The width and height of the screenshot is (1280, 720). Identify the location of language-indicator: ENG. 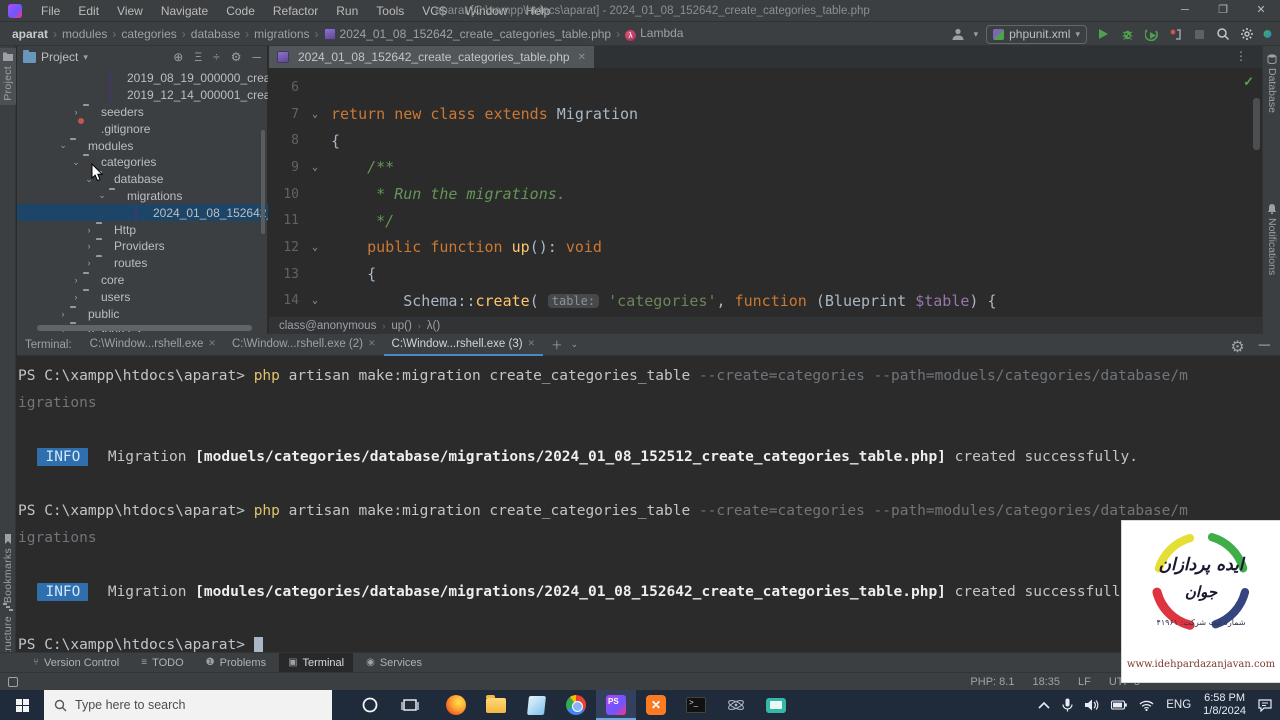
(1178, 705).